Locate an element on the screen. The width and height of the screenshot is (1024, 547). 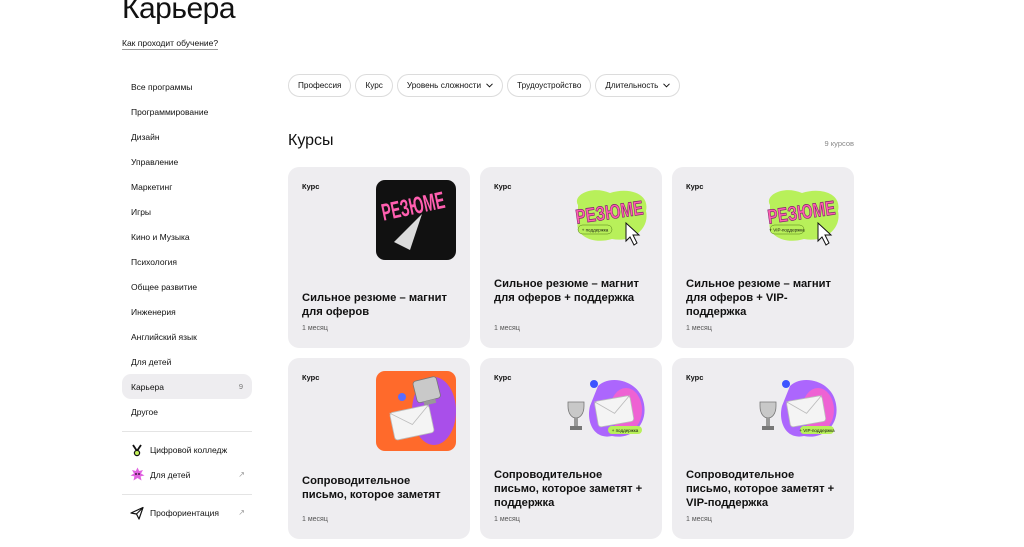
filter-chip: Уровень сложности is located at coordinates (450, 85).